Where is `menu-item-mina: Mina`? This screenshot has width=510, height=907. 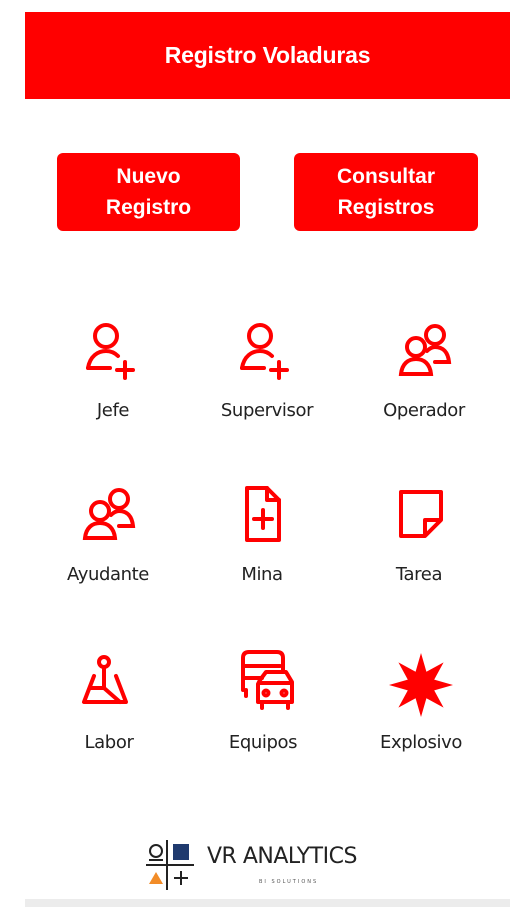 menu-item-mina: Mina is located at coordinates (262, 547).